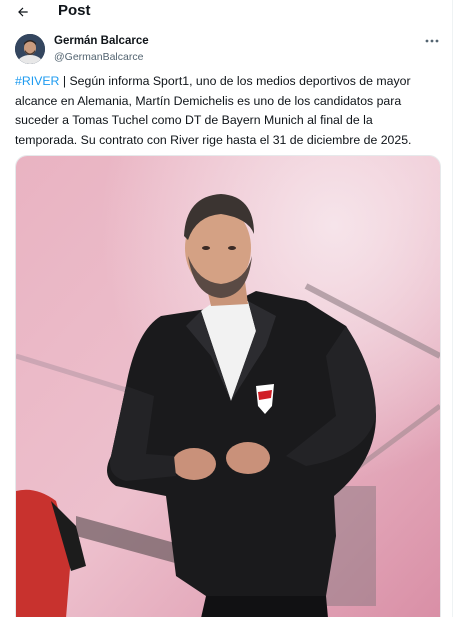 This screenshot has height=618, width=460. Describe the element at coordinates (226, 13) in the screenshot. I see `post-header: Post` at that location.